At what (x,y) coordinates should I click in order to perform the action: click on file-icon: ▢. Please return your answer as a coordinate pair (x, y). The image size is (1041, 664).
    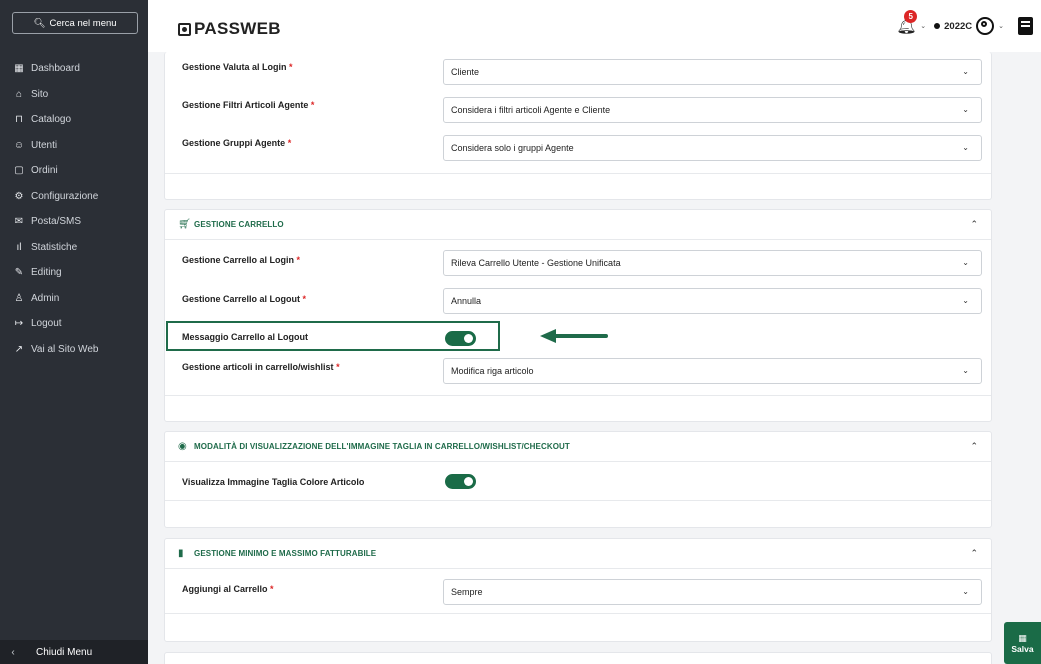
    Looking at the image, I should click on (19, 171).